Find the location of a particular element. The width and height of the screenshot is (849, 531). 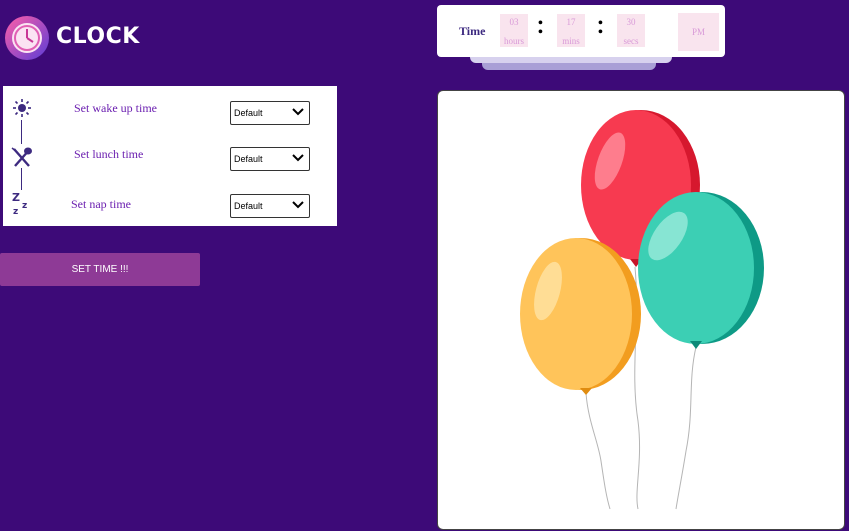

ampm-indicator: PM is located at coordinates (698, 32).